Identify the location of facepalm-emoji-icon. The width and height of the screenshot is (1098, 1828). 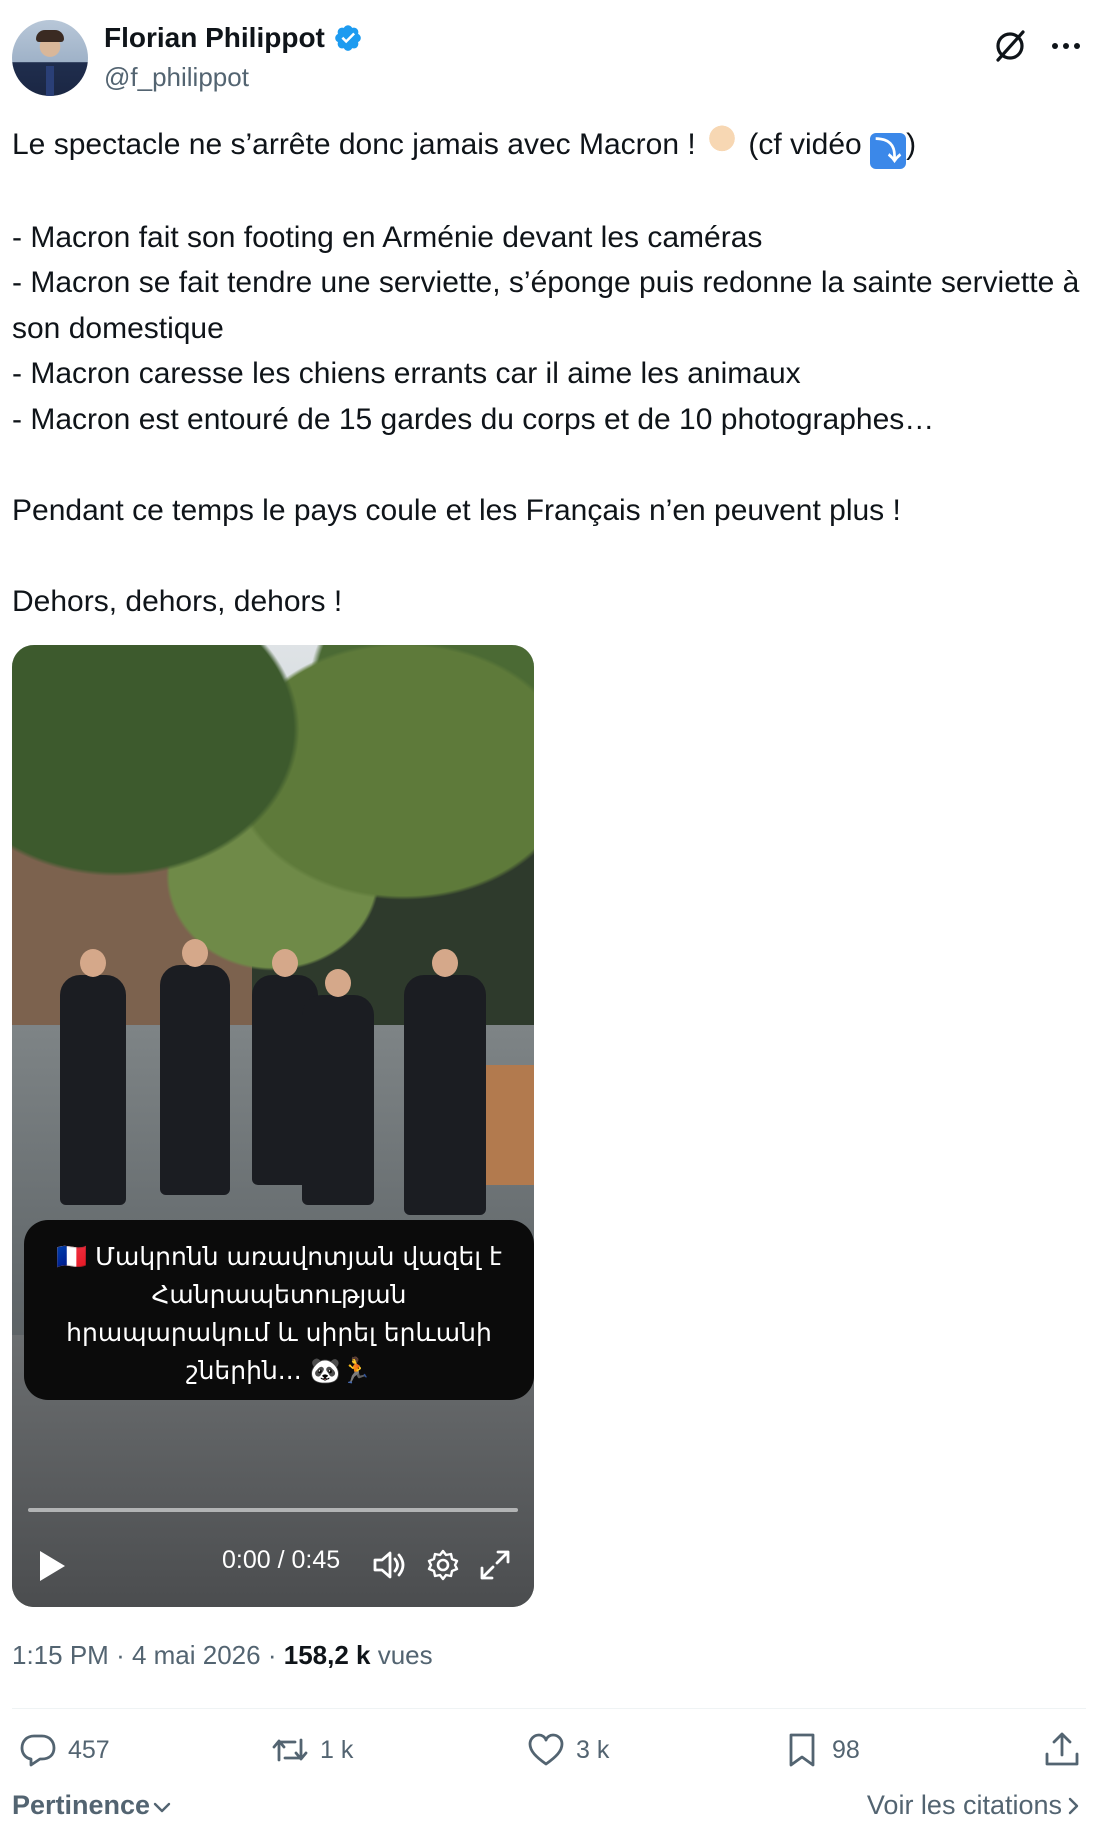
(722, 142).